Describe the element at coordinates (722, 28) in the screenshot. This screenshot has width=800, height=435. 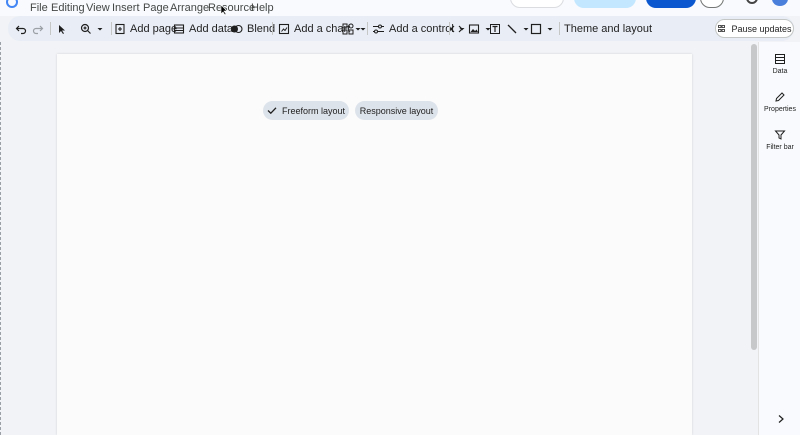
I see `pause-icon` at that location.